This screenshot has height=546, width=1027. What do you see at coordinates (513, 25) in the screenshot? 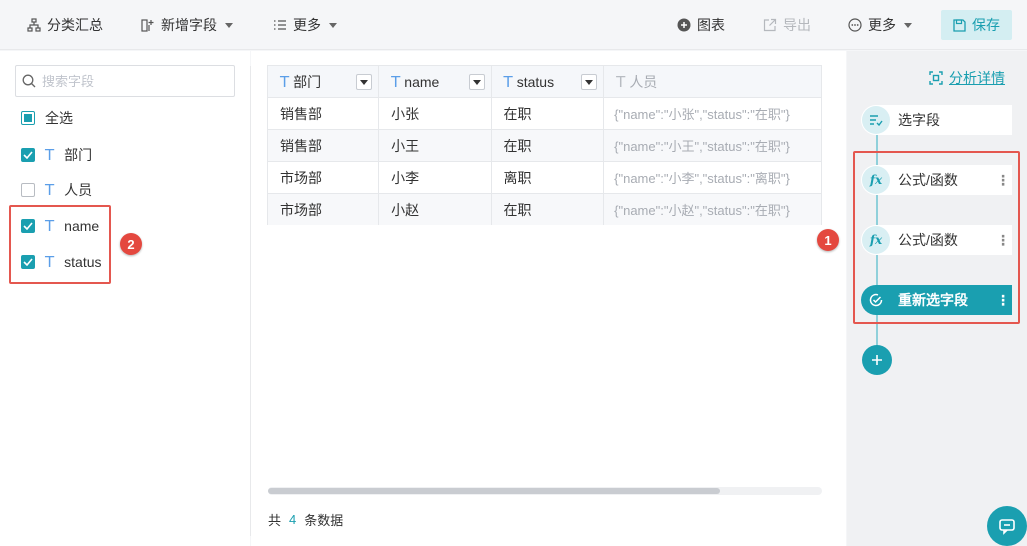
I see `toolbar: 分类汇总 新增字段 更多 图表 导出 更多 保存` at bounding box center [513, 25].